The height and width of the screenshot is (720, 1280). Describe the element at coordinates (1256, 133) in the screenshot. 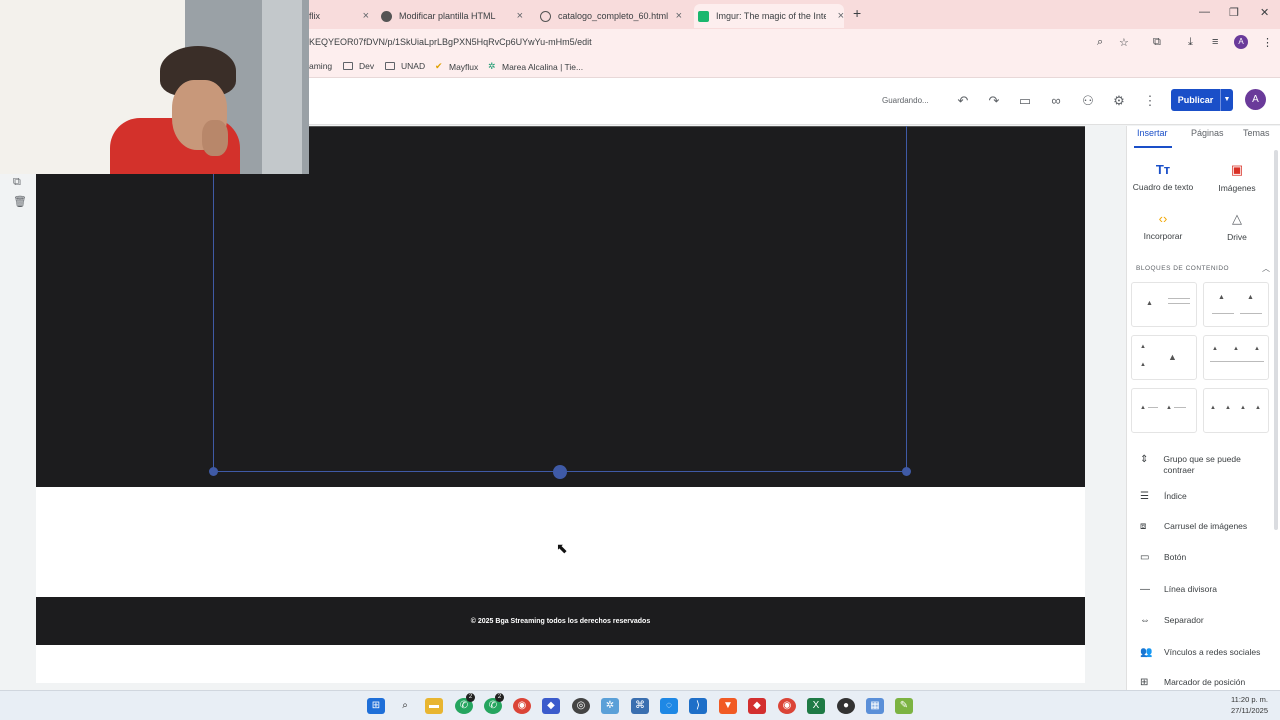

I see `tab-themes: Temas` at that location.